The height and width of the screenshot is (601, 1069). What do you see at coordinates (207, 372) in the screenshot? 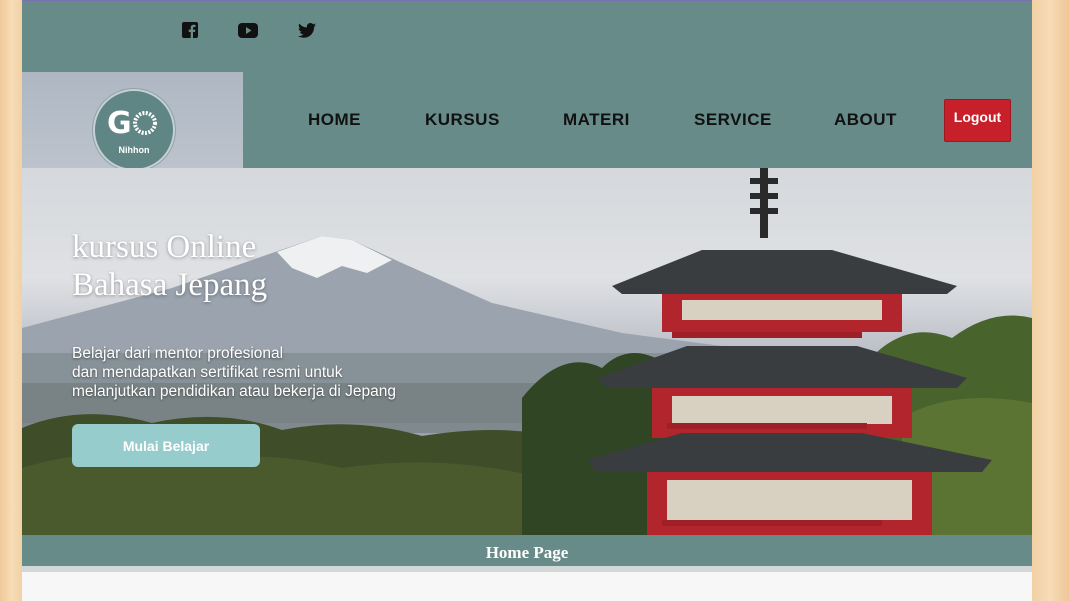
I see `hero-desc-line-2: dan mendapatkan sertifikat resmi untuk` at bounding box center [207, 372].